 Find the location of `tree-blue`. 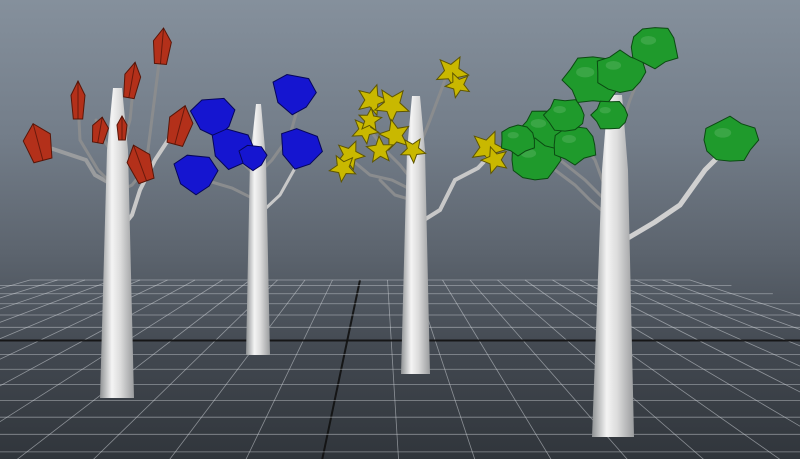

tree-blue is located at coordinates (249, 214).